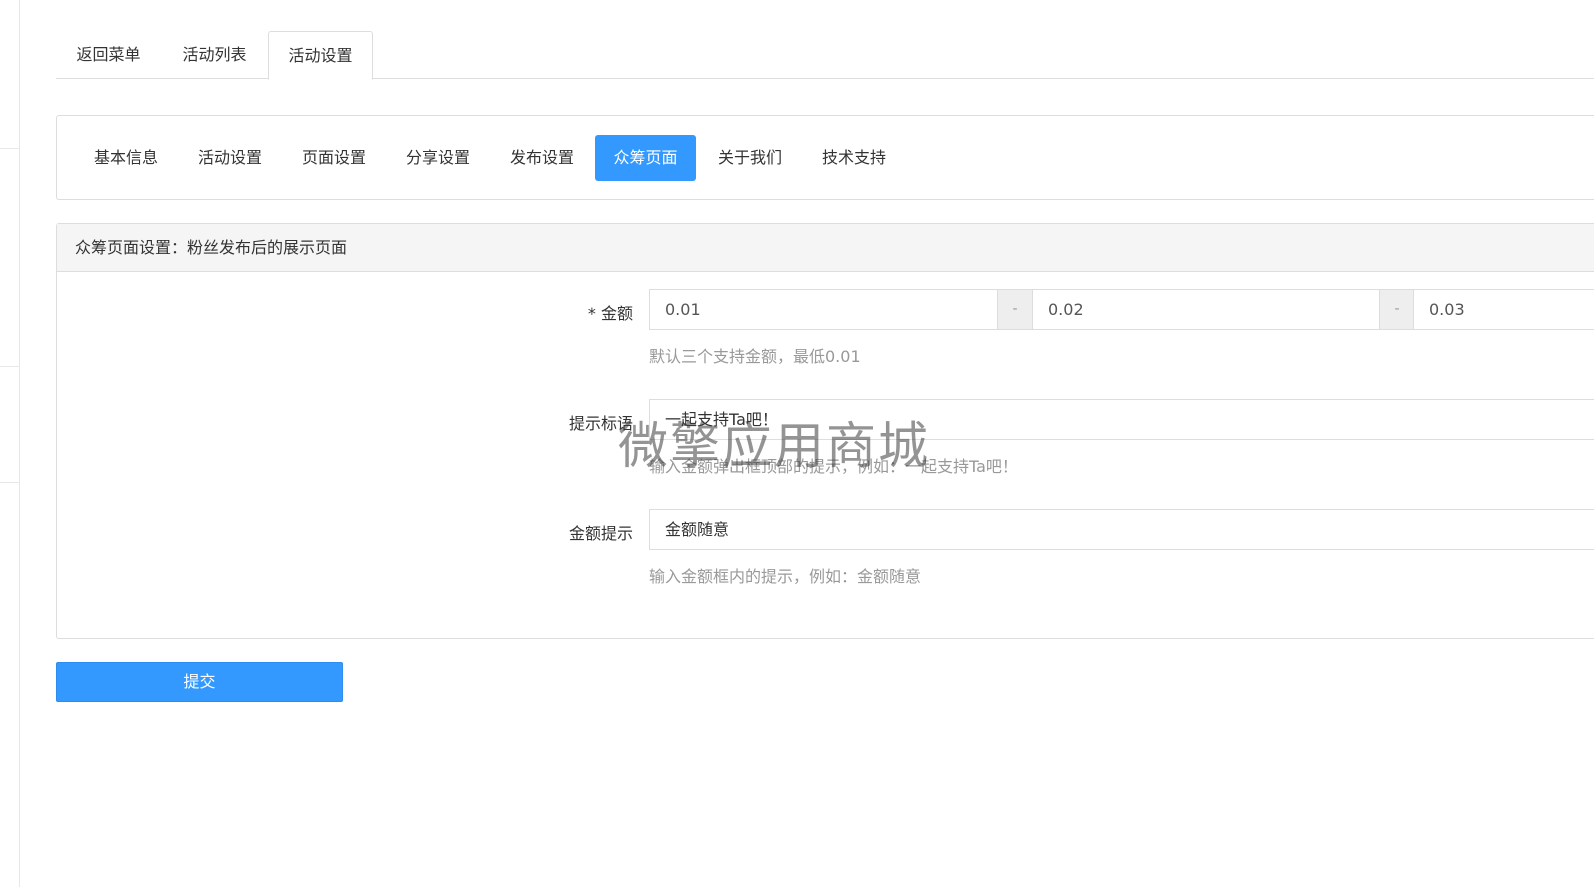 The height and width of the screenshot is (887, 1594). I want to click on tab-activity-list: 活动列表, so click(214, 55).